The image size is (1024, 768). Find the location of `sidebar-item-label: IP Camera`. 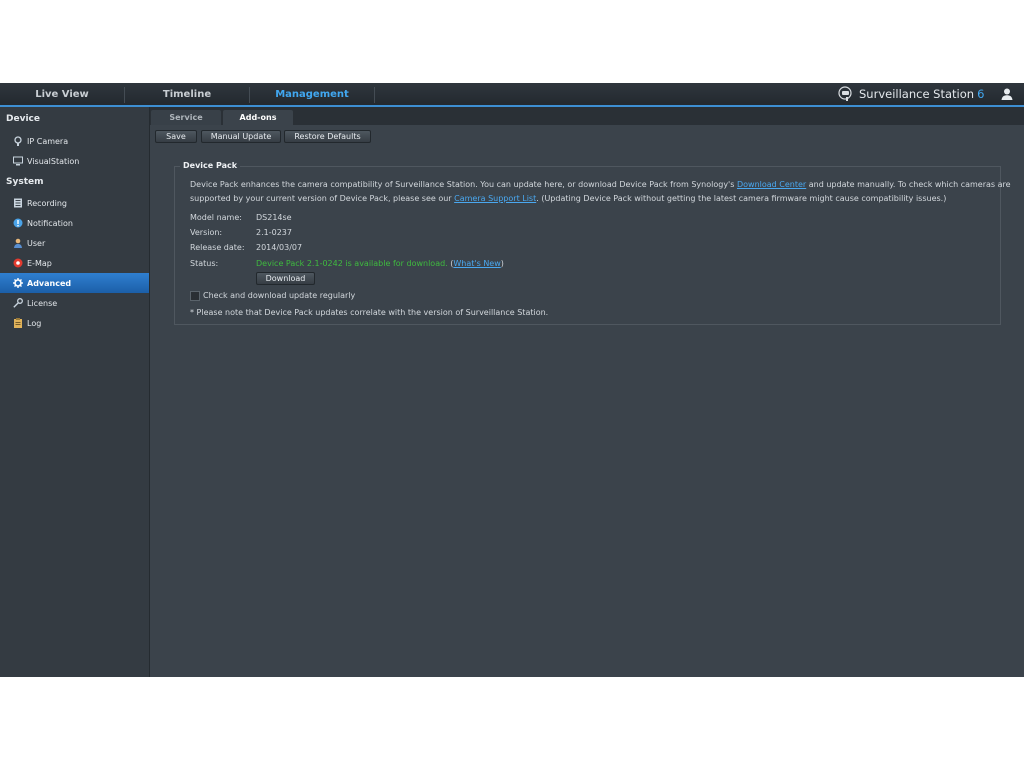

sidebar-item-label: IP Camera is located at coordinates (48, 141).